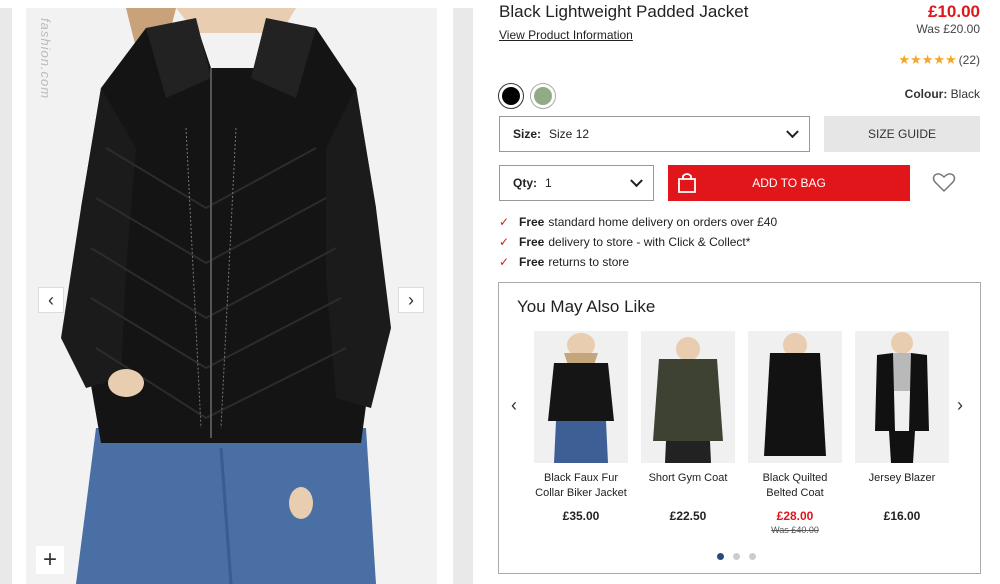 The image size is (1000, 584). I want to click on recommendations-heading: You May Also Like, so click(586, 306).